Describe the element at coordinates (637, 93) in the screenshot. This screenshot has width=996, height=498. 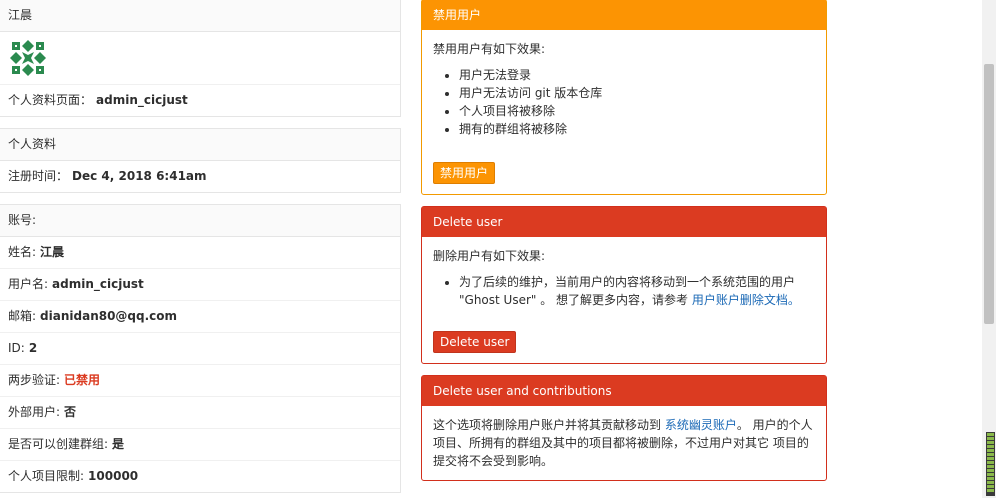
I see `block-effect-item: 用户无法访问 git 版本仓库` at that location.